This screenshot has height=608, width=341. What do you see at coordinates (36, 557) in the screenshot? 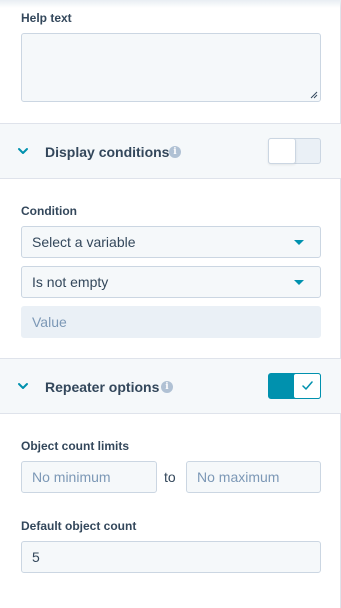
I see `default-count-value: 5` at bounding box center [36, 557].